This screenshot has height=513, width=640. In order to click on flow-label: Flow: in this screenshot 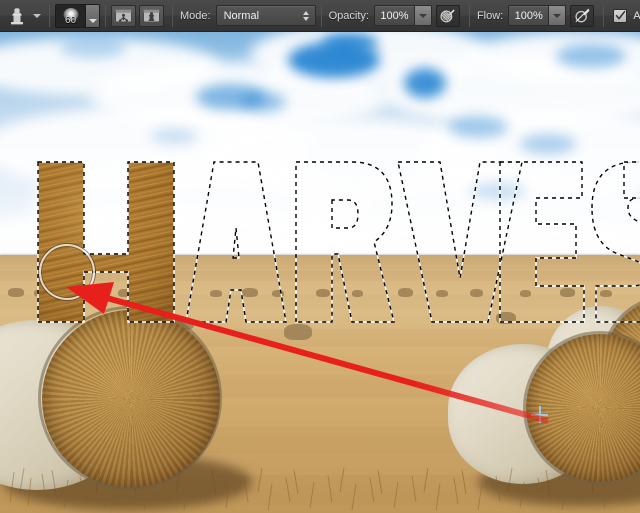, I will do `click(490, 15)`.